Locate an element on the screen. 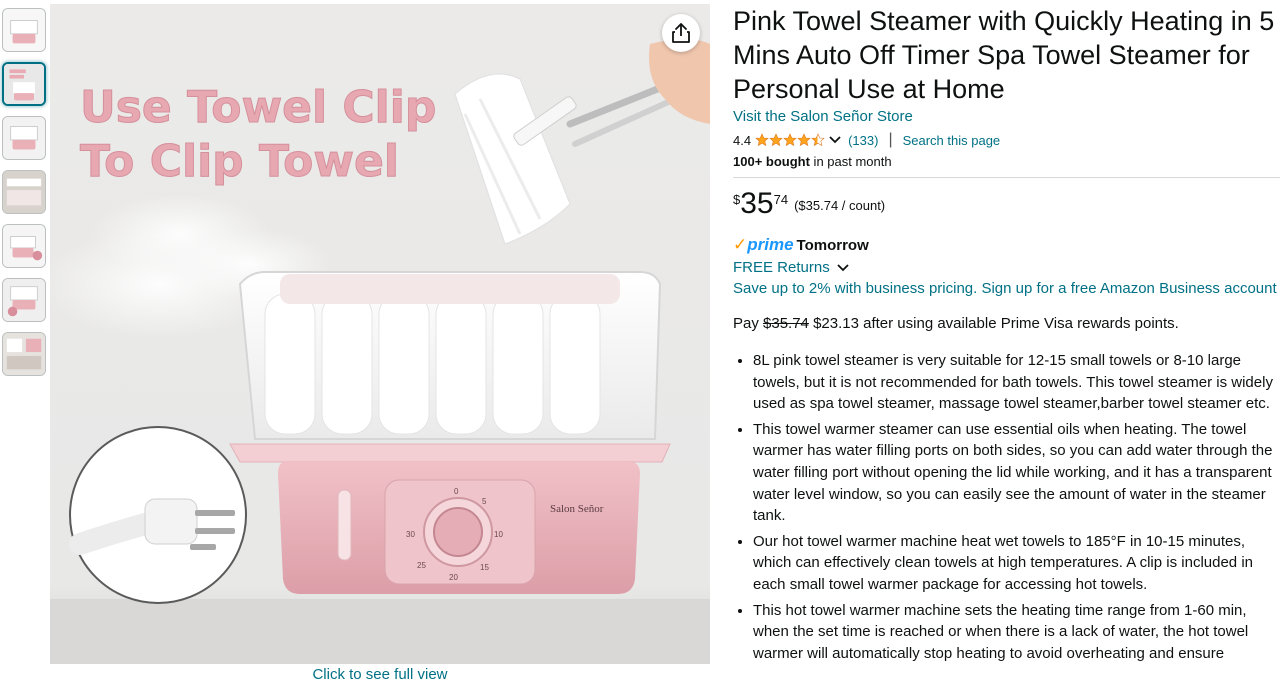 Image resolution: width=1280 pixels, height=695 pixels. price: $ 35 74 ($35.74 / count) is located at coordinates (1006, 204).